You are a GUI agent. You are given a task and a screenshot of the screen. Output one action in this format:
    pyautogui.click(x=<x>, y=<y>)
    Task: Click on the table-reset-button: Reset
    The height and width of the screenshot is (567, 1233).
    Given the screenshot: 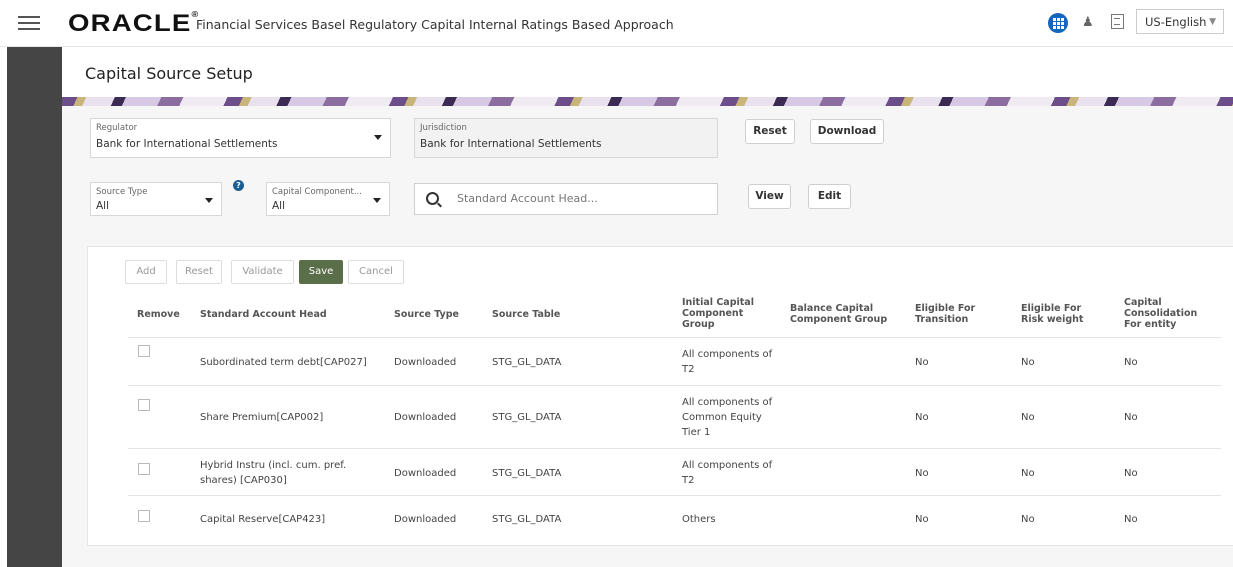 What is the action you would take?
    pyautogui.click(x=199, y=272)
    